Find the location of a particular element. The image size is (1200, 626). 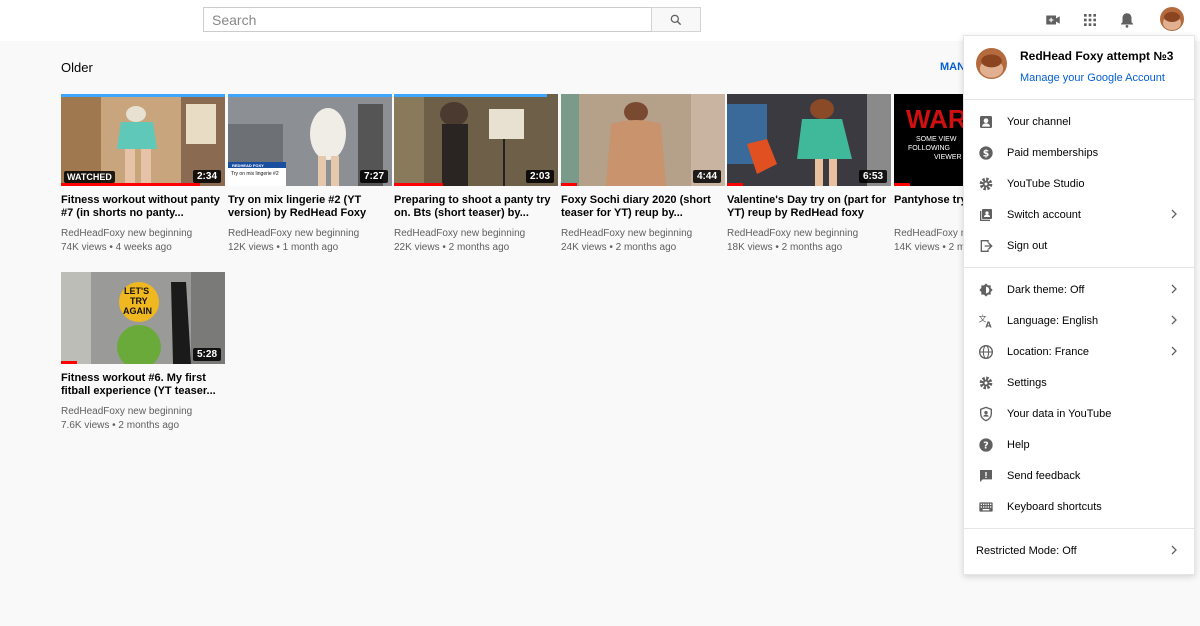

video-duration: 4:44 is located at coordinates (706, 176).